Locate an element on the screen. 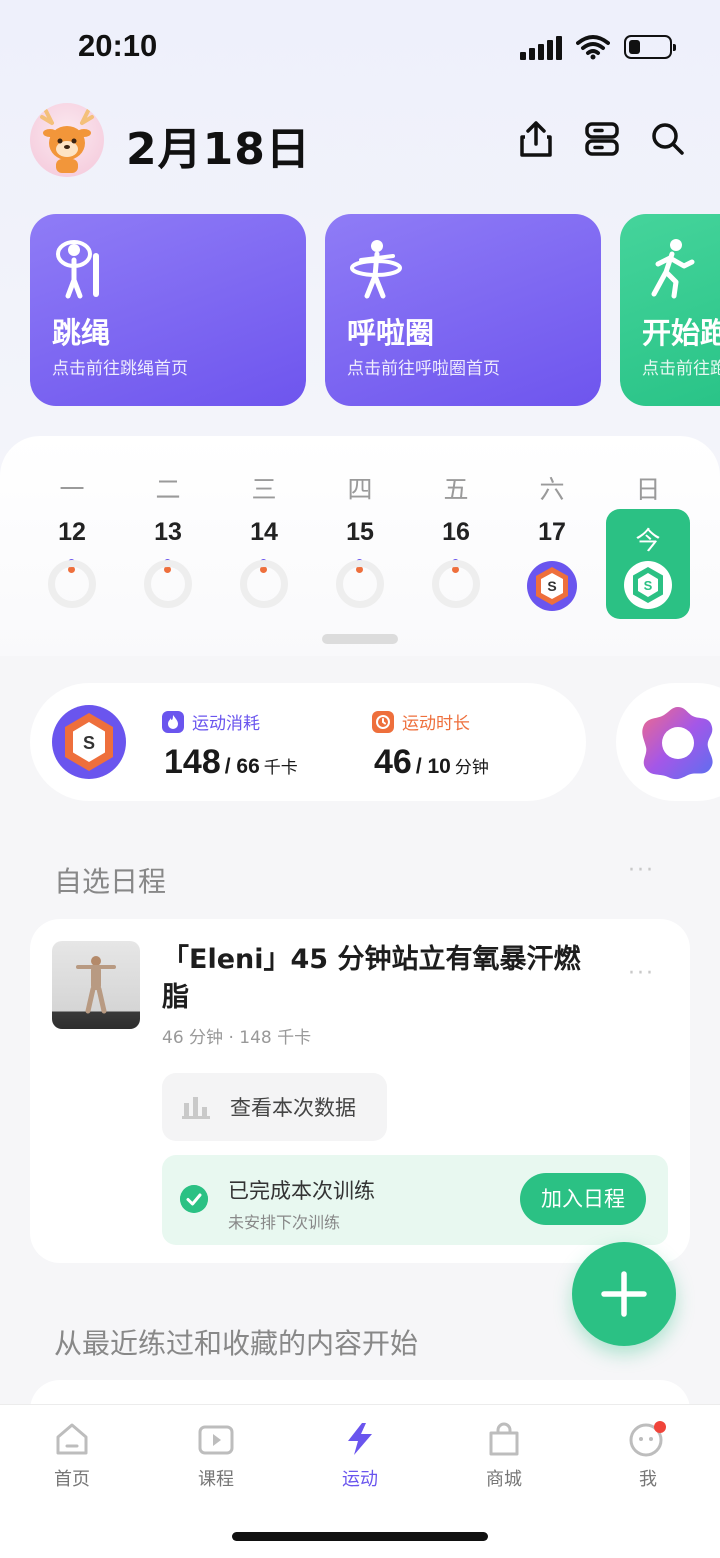  tab-shop: 商城 is located at coordinates (504, 1456).